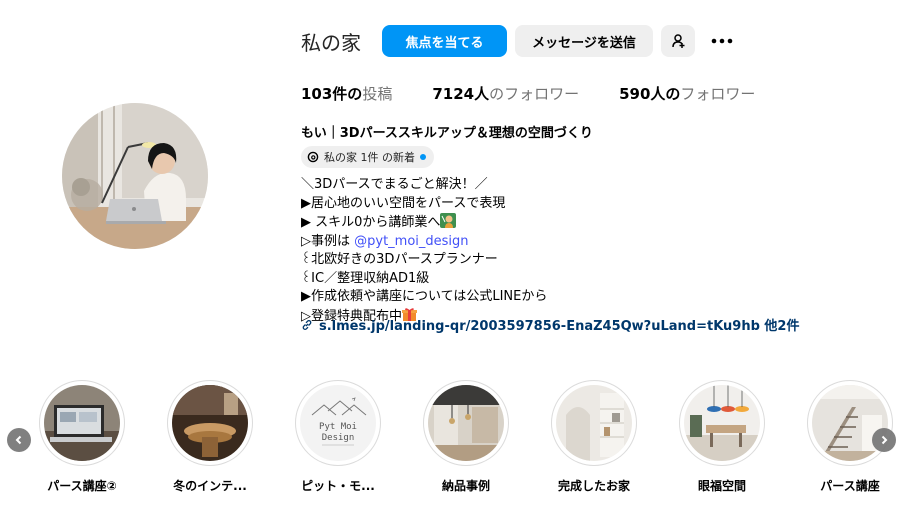 Image resolution: width=900 pixels, height=520 pixels. What do you see at coordinates (338, 427) in the screenshot?
I see `logo-text-line1: Pyt Moi` at bounding box center [338, 427].